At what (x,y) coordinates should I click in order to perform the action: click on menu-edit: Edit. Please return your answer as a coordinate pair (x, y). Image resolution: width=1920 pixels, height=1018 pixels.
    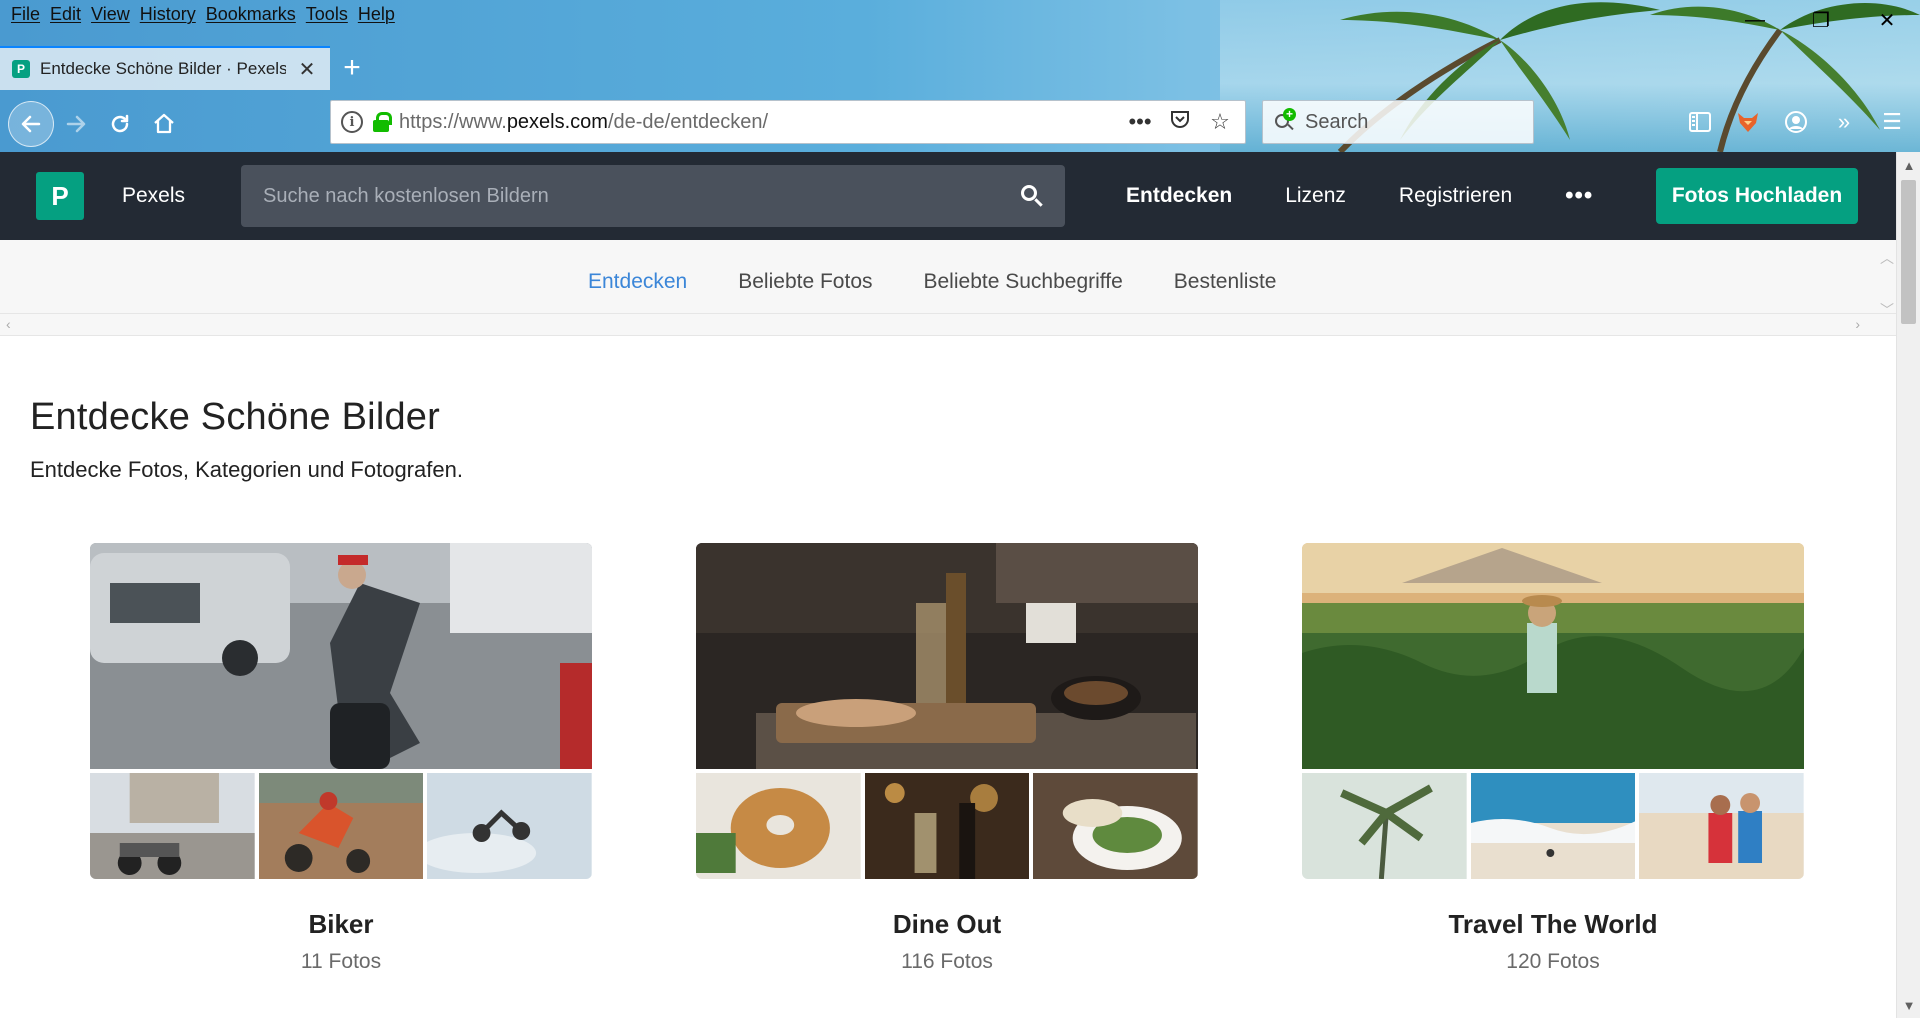
    Looking at the image, I should click on (65, 15).